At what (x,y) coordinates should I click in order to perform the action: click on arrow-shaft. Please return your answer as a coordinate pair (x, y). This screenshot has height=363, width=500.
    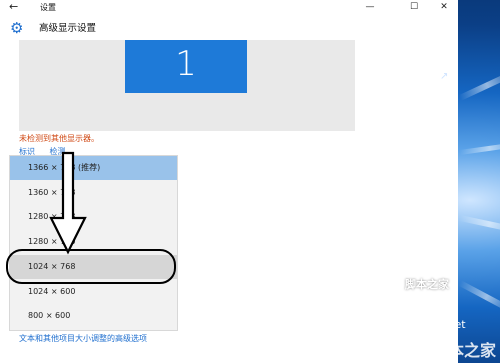
    Looking at the image, I should click on (68, 203).